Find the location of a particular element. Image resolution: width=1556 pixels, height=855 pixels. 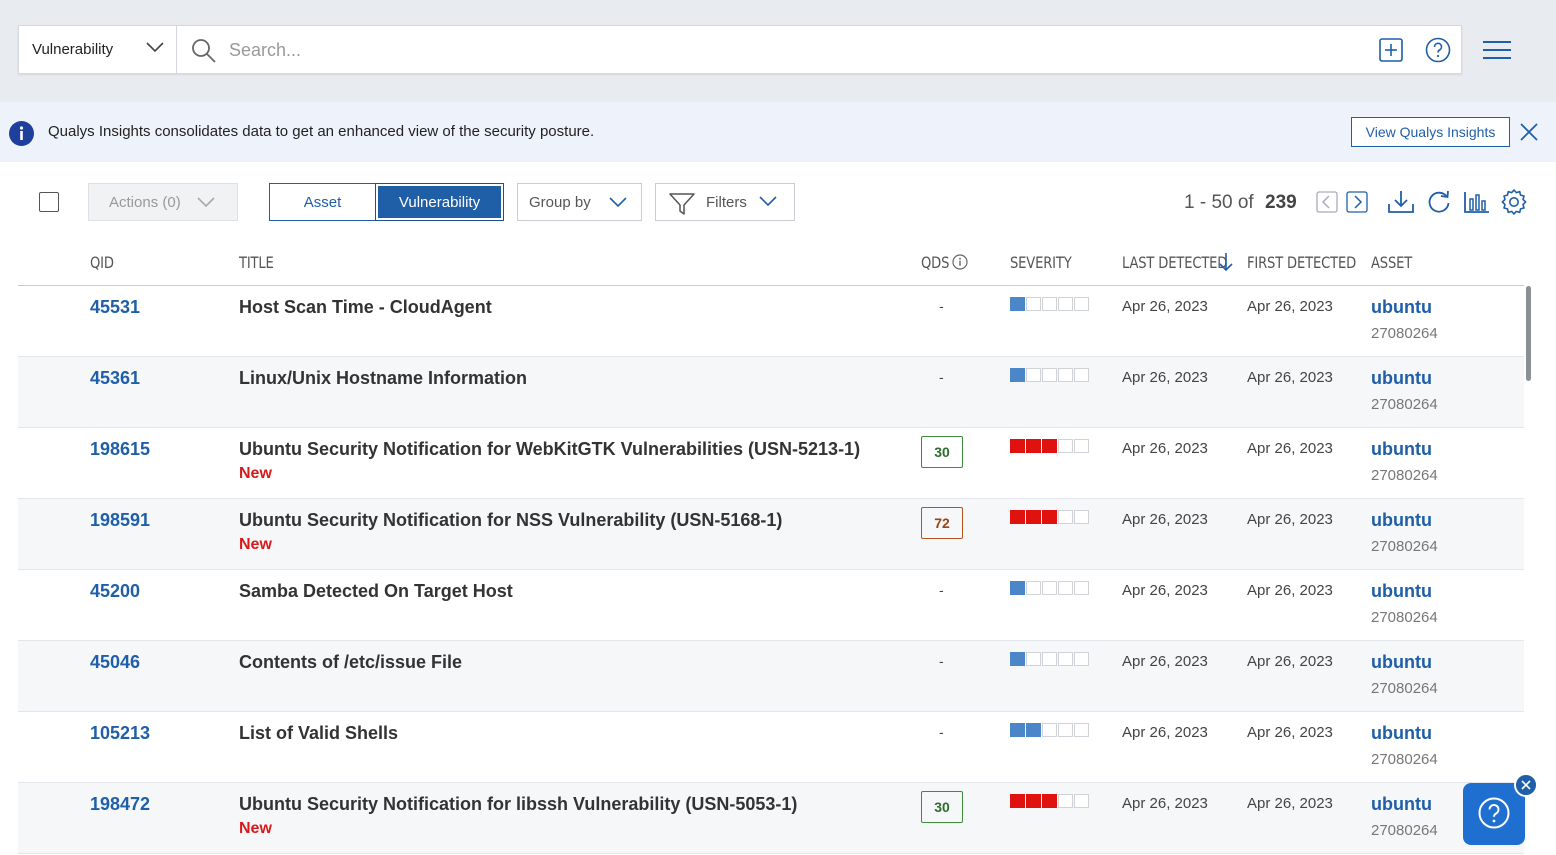

header-title: TITLE is located at coordinates (256, 262).